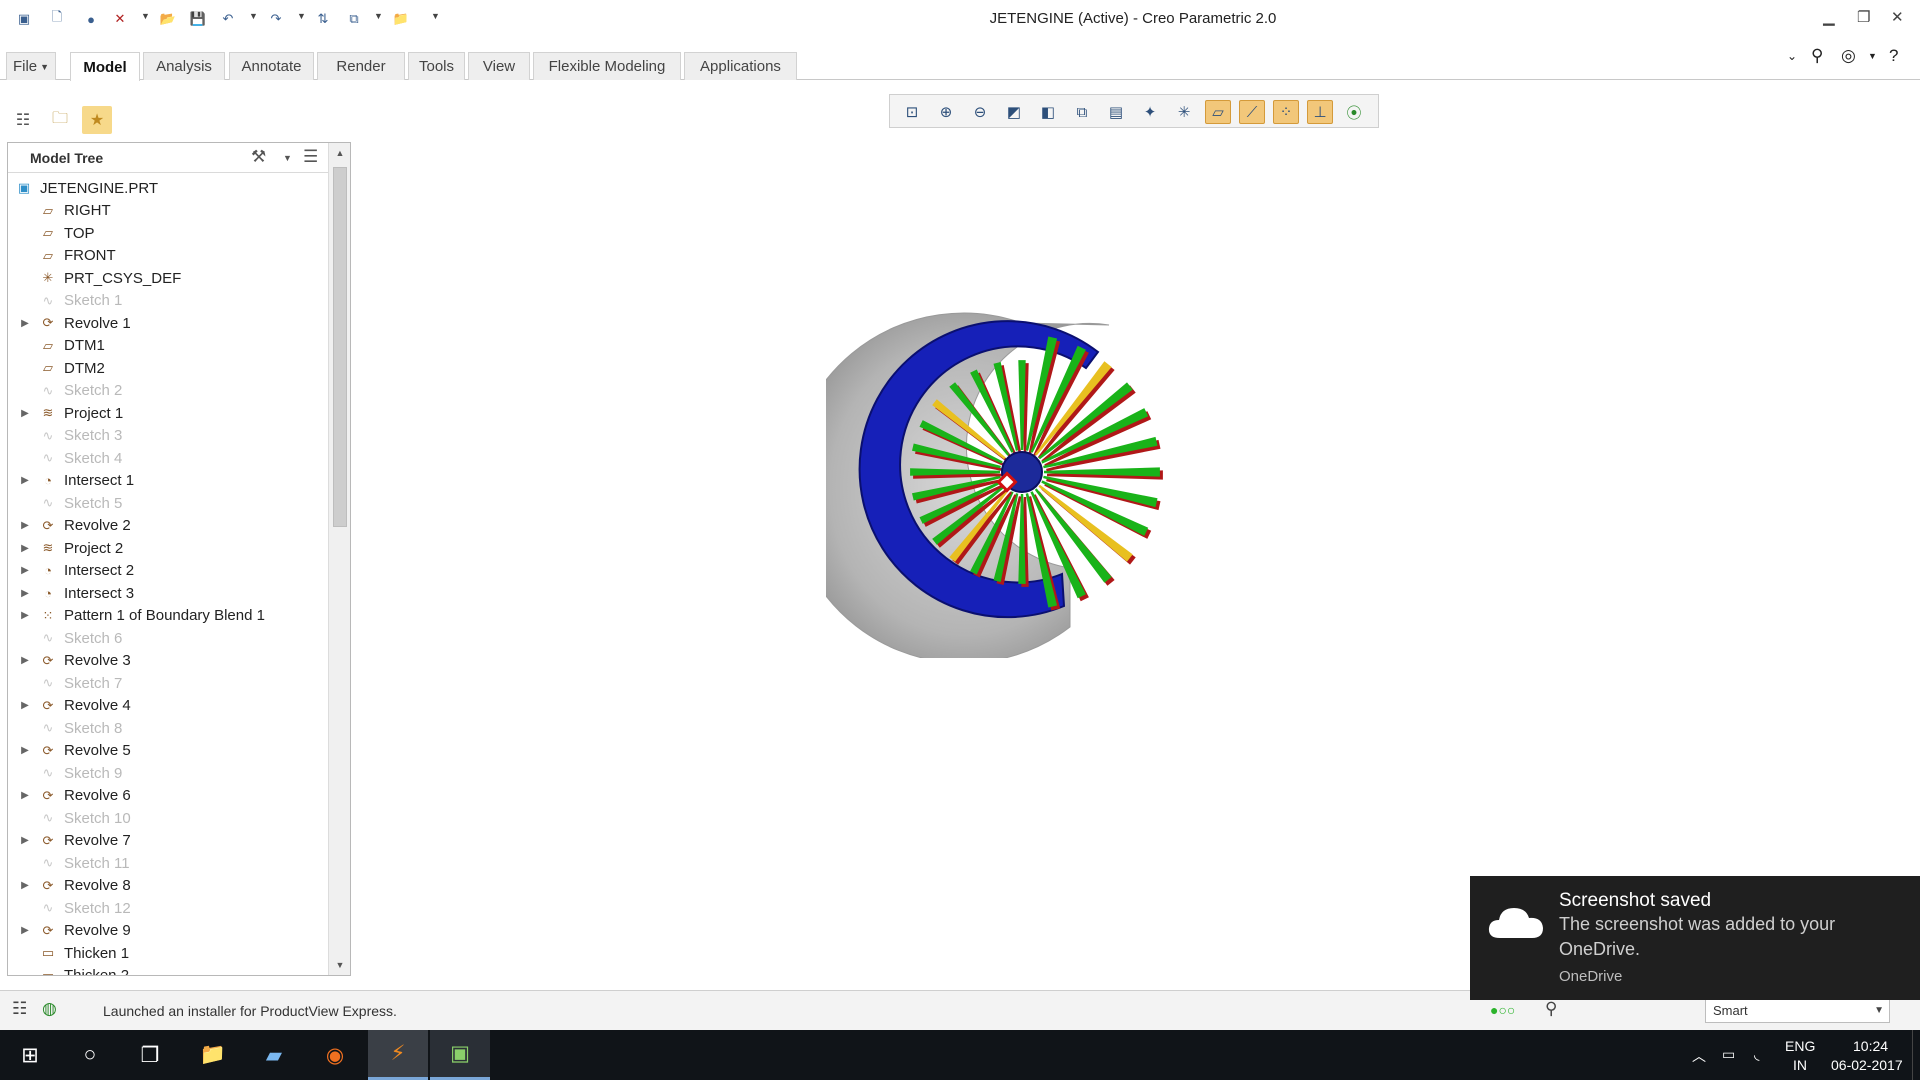 Image resolution: width=1920 pixels, height=1080 pixels. I want to click on creo-taskbar-icon: ▣, so click(460, 1055).